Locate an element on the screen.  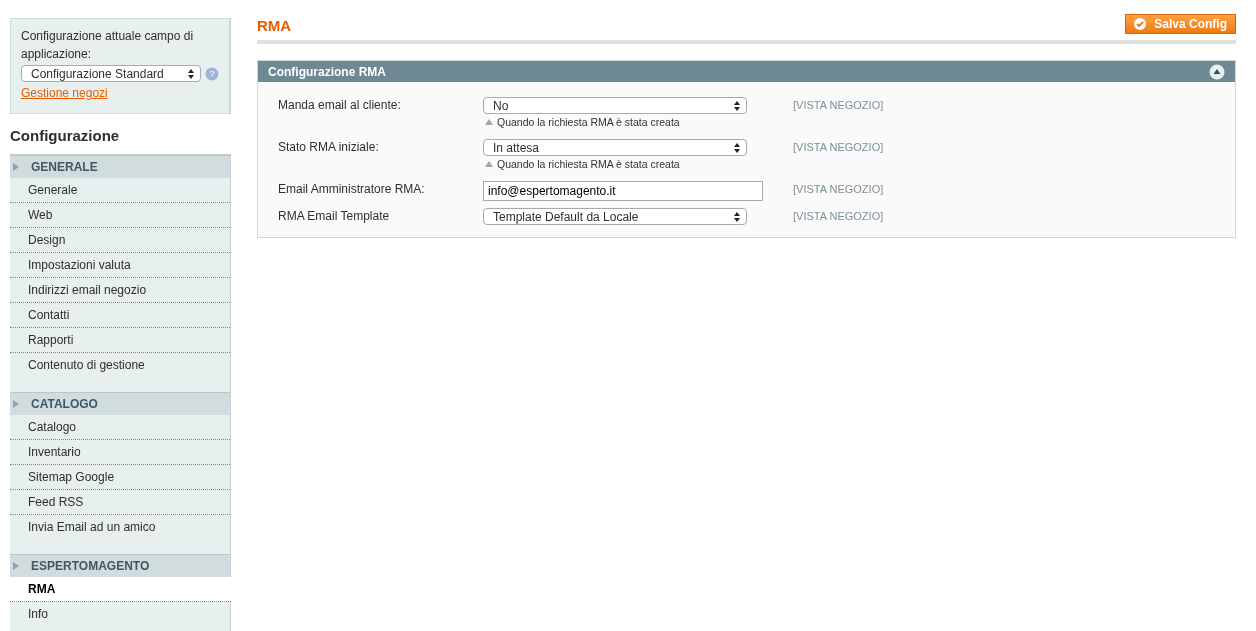
collapse-icon is located at coordinates (1217, 71).